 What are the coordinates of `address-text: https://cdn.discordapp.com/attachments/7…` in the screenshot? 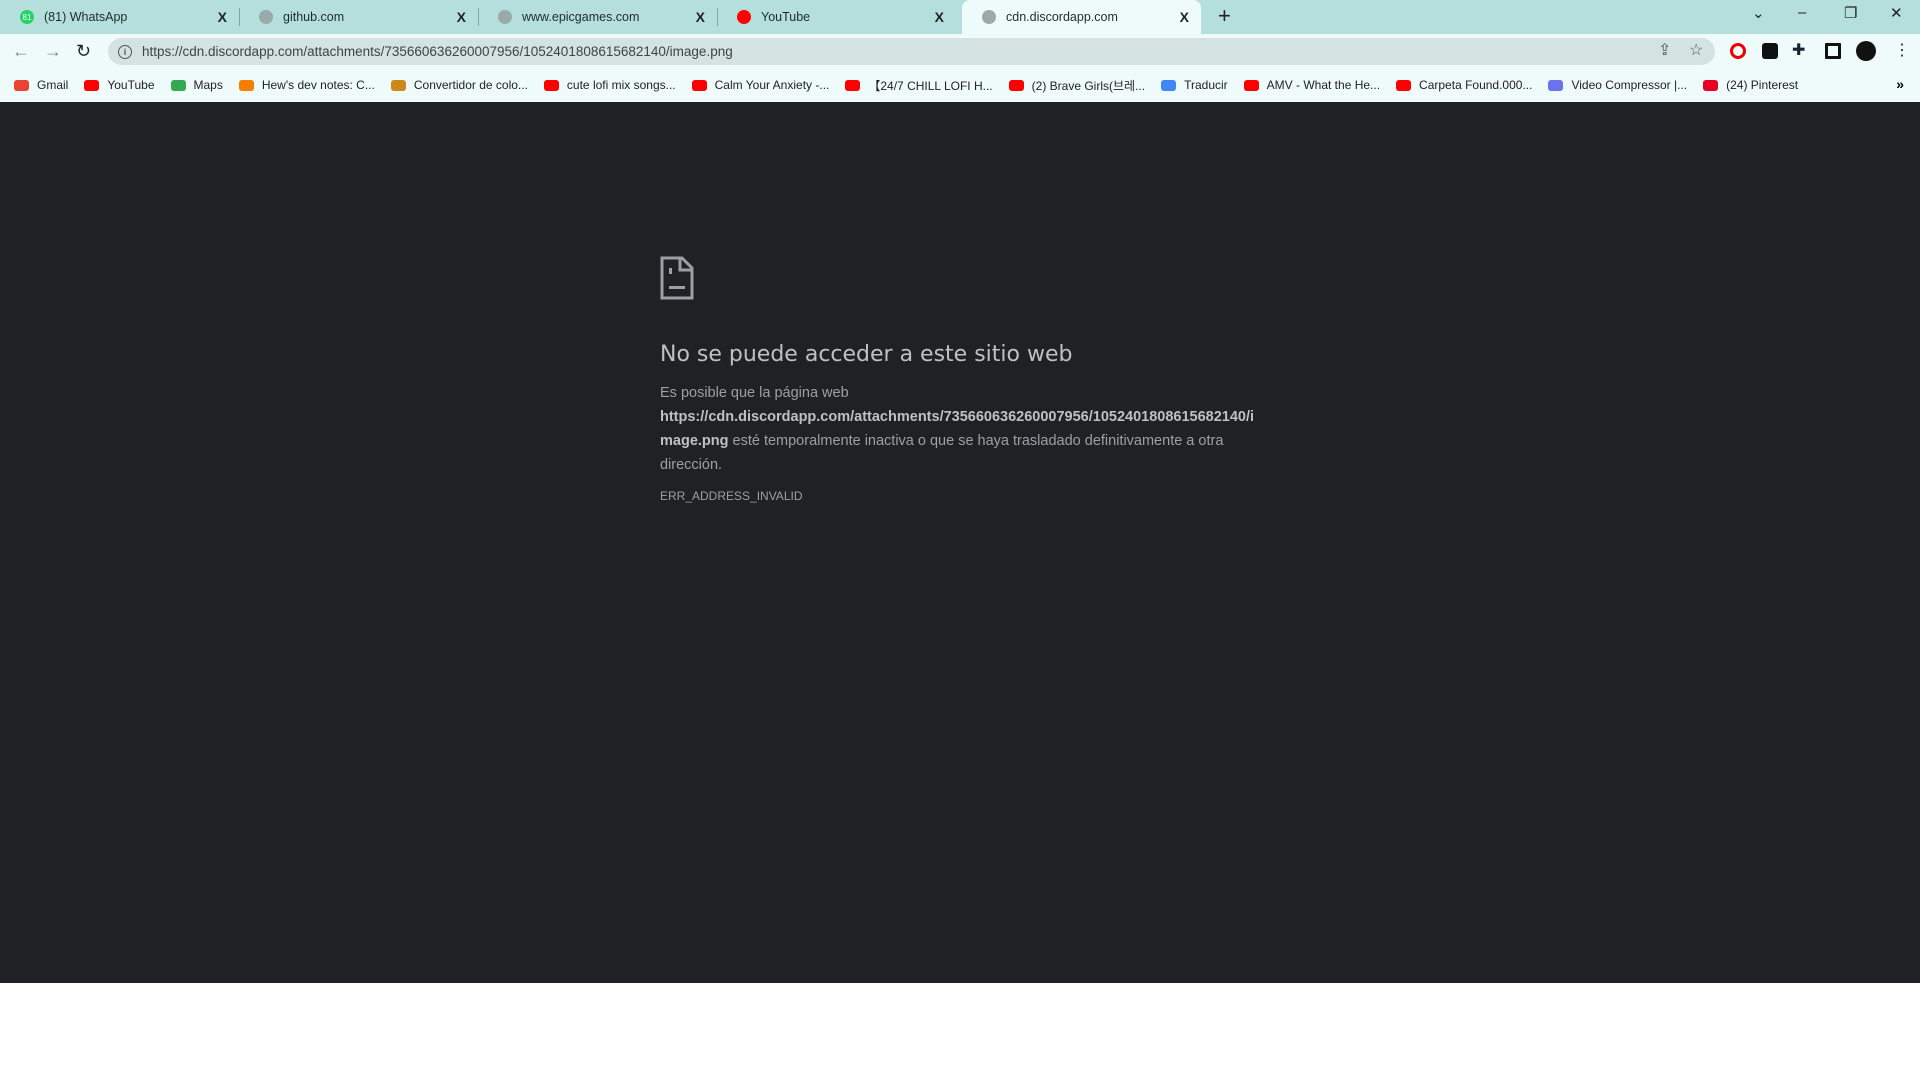 It's located at (437, 51).